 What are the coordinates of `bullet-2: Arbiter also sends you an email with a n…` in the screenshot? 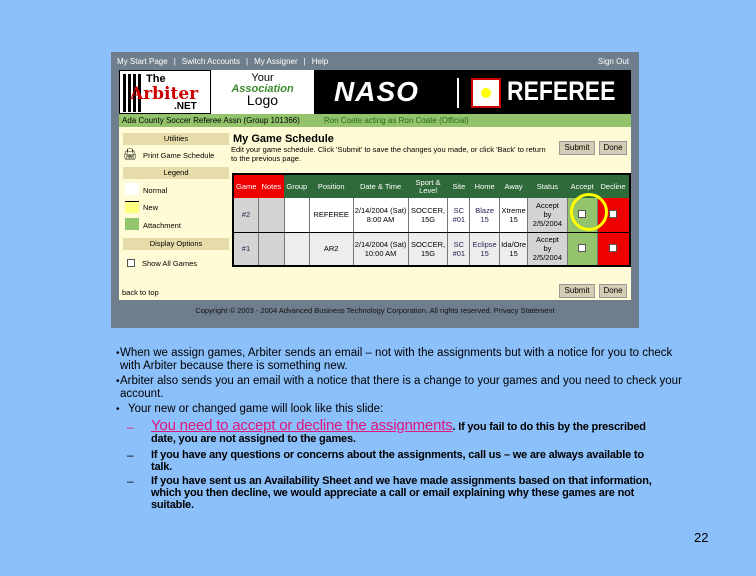 It's located at (401, 387).